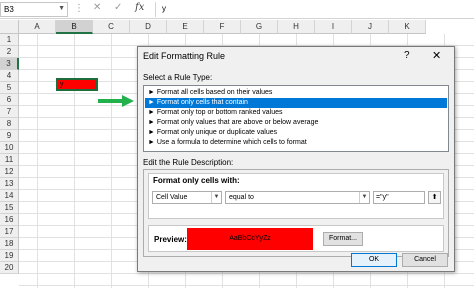 The height and width of the screenshot is (288, 474). Describe the element at coordinates (9, 64) in the screenshot. I see `row-header-3: 3` at that location.